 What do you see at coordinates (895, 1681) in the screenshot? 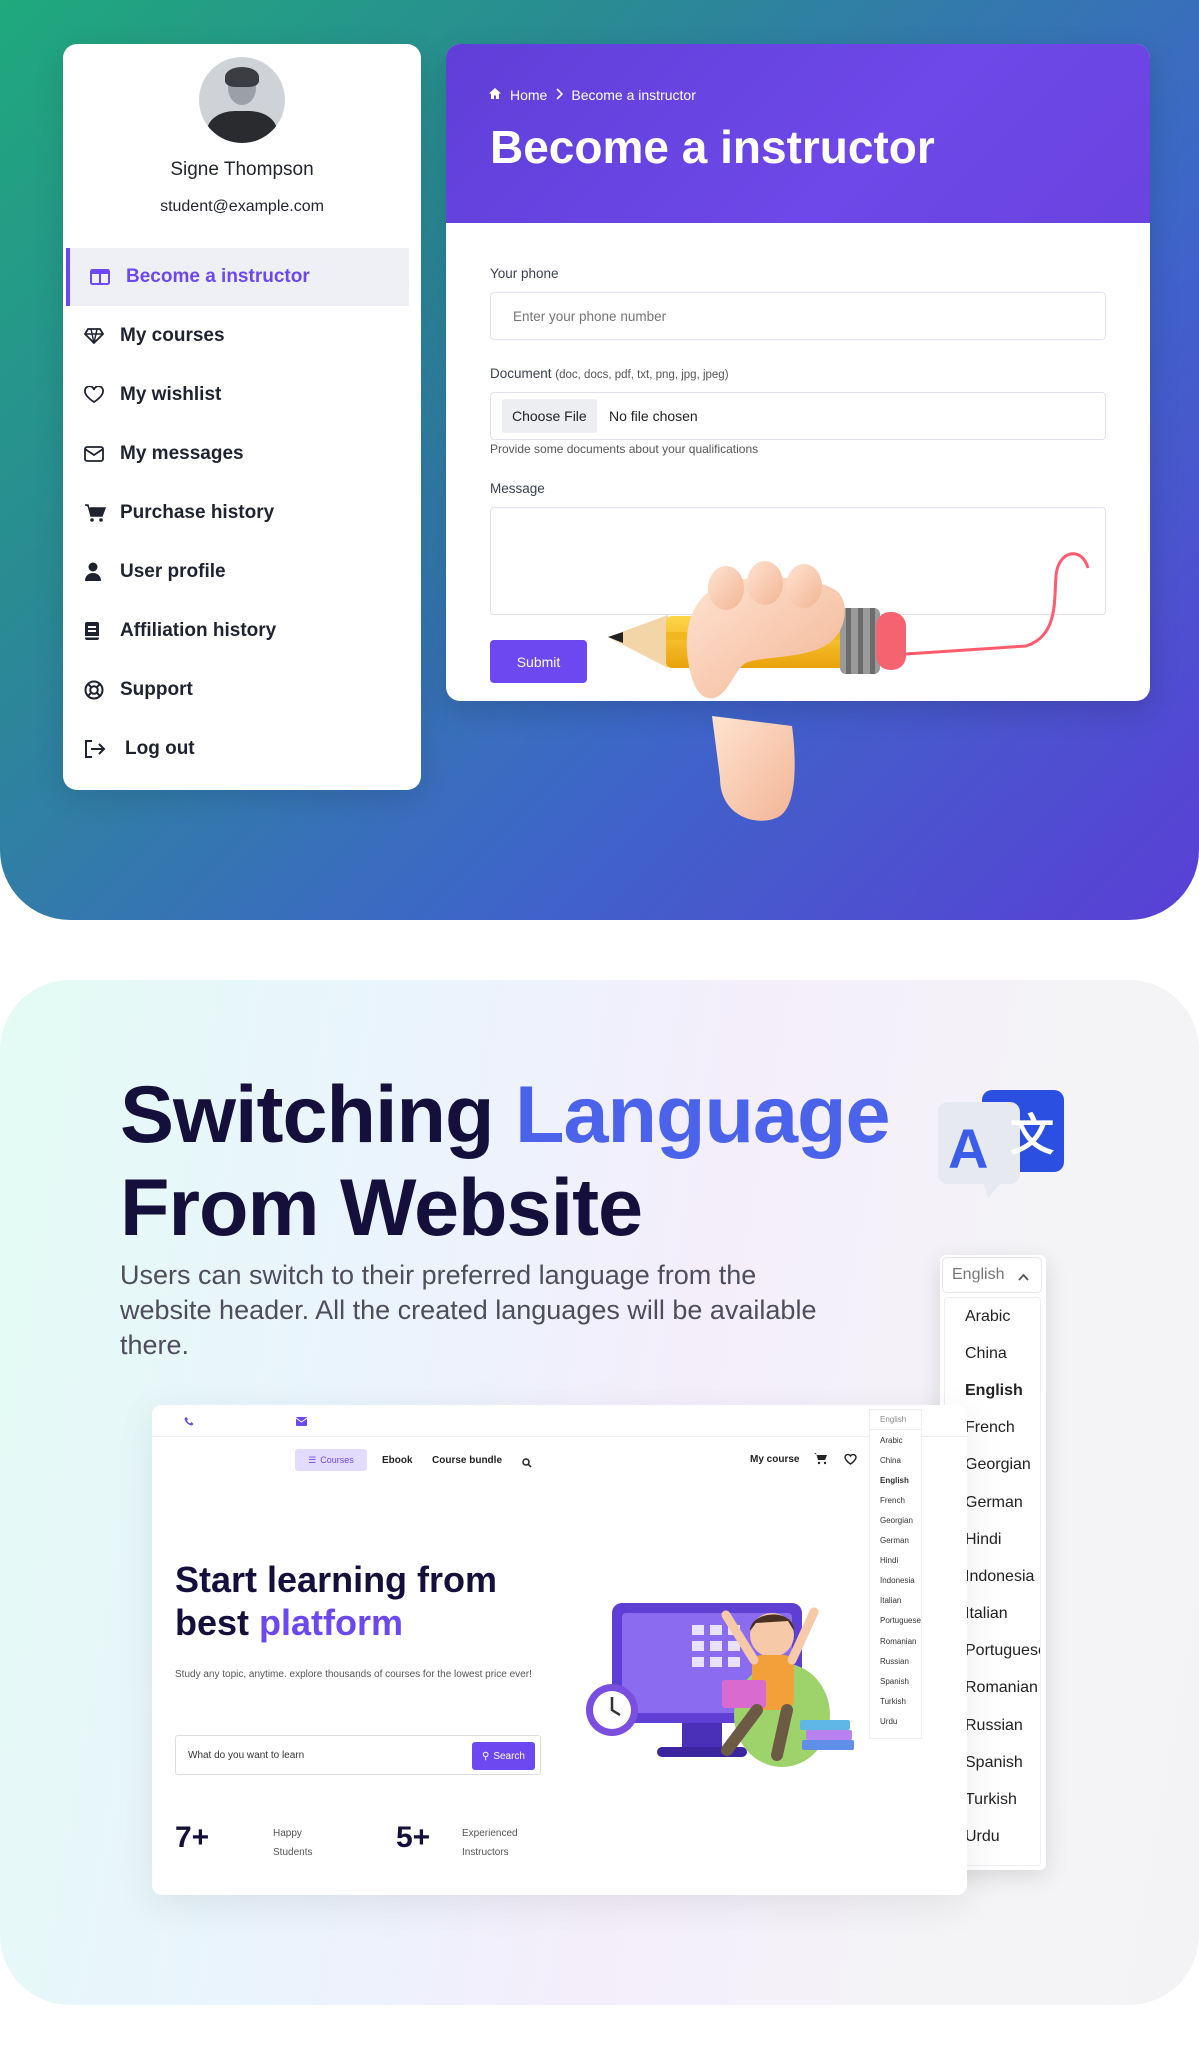
I see `mockup-language-option: Spanish` at bounding box center [895, 1681].